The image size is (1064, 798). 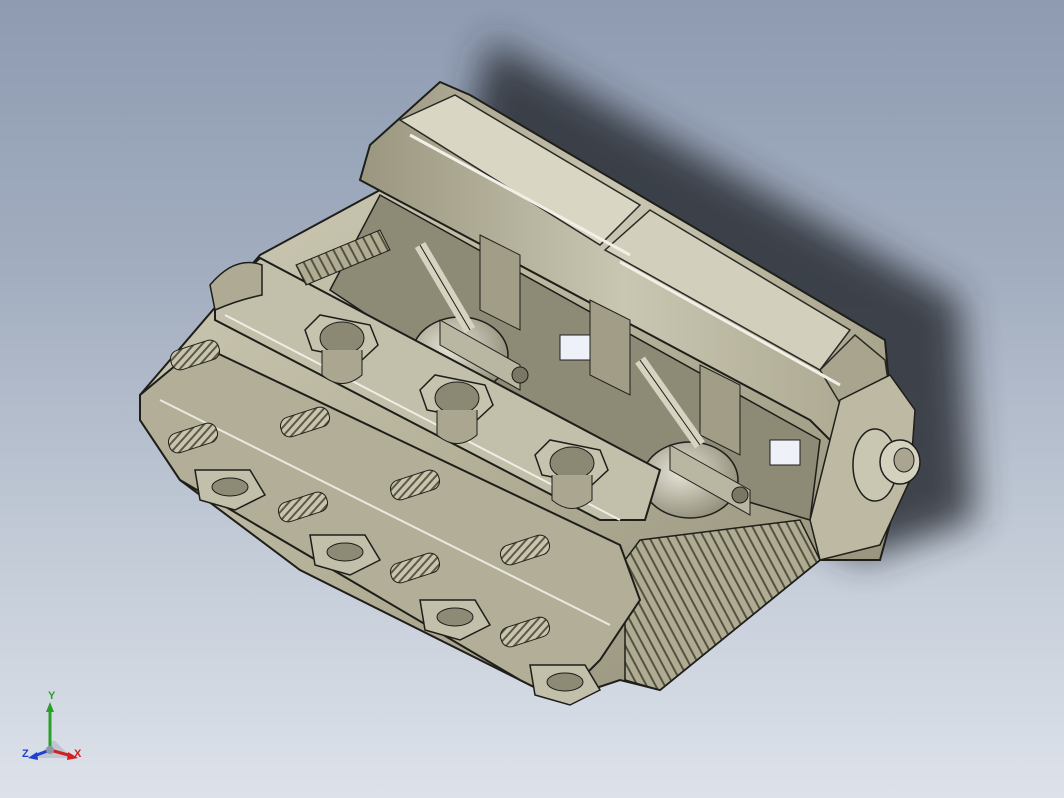 I want to click on triad-z-label: Z, so click(x=25, y=754).